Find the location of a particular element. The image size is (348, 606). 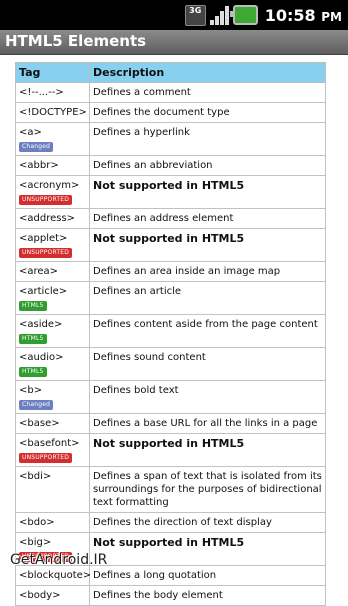

description-cell: Defines a comment is located at coordinates (207, 92).